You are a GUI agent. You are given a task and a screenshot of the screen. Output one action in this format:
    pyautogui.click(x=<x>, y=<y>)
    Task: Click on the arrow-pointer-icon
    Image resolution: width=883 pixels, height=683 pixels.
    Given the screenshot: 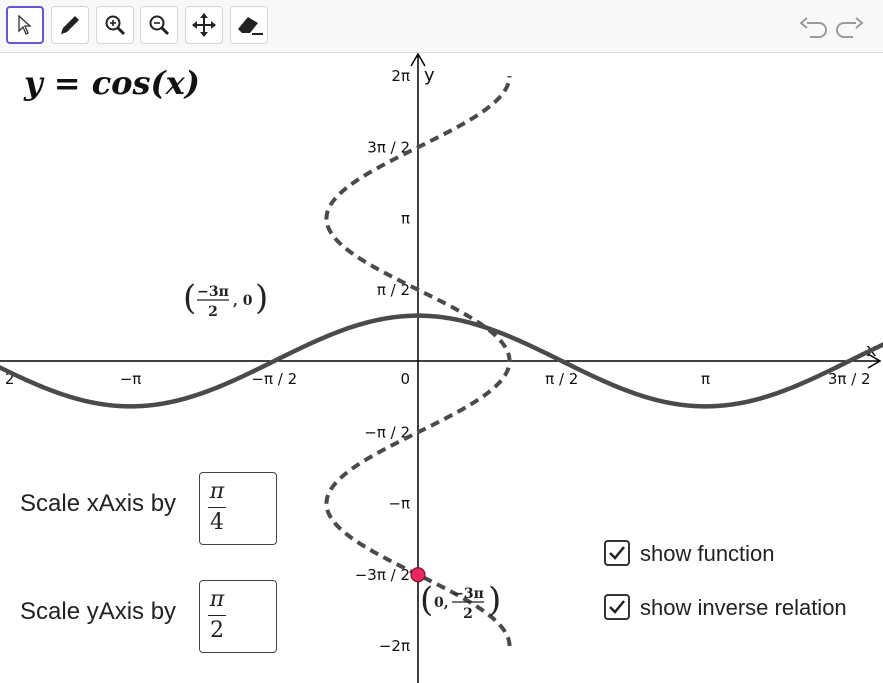 What is the action you would take?
    pyautogui.click(x=25, y=24)
    